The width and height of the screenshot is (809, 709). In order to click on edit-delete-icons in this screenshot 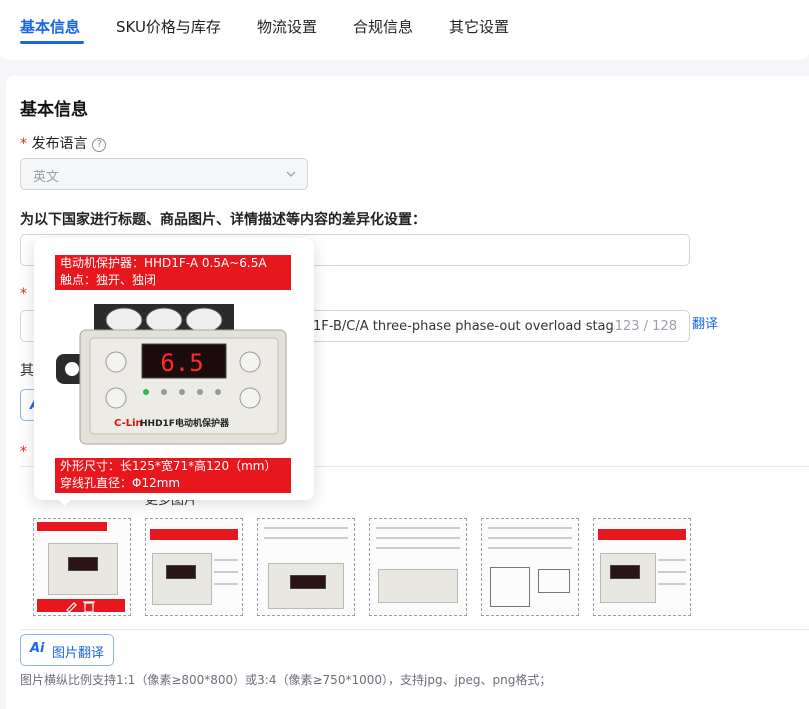, I will do `click(81, 606)`.